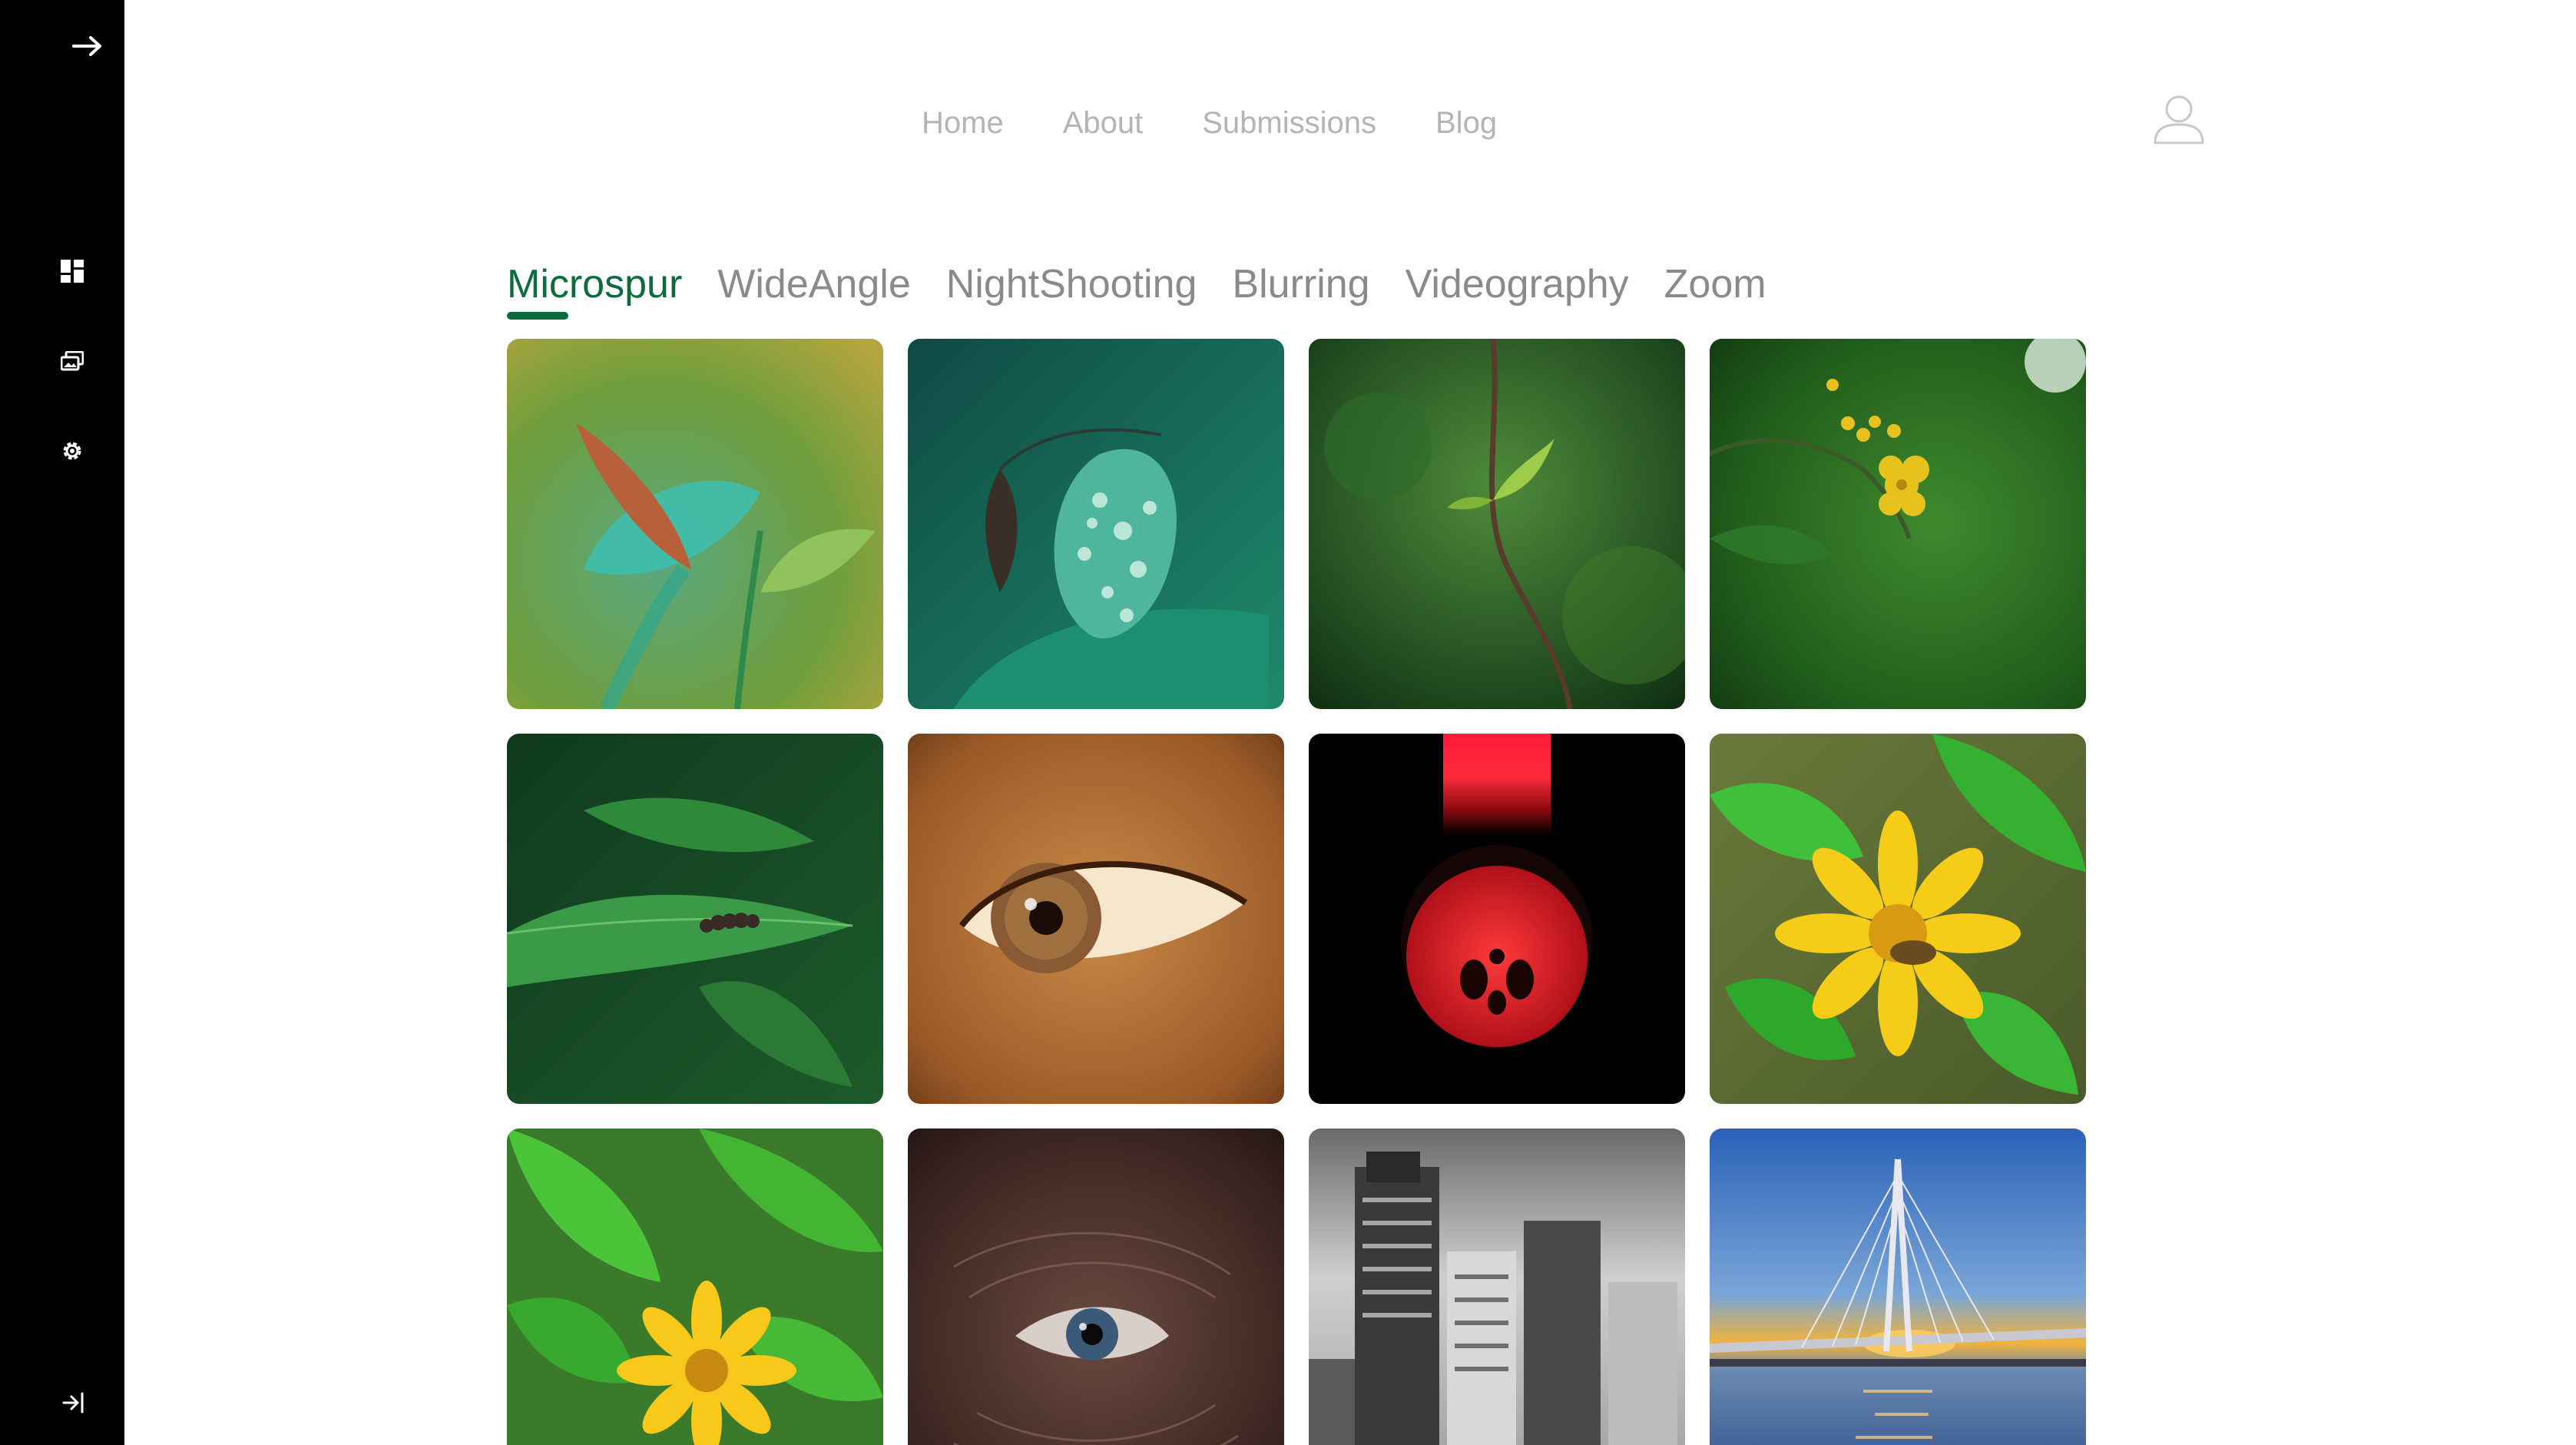 This screenshot has width=2576, height=1445. I want to click on logout-icon, so click(72, 1402).